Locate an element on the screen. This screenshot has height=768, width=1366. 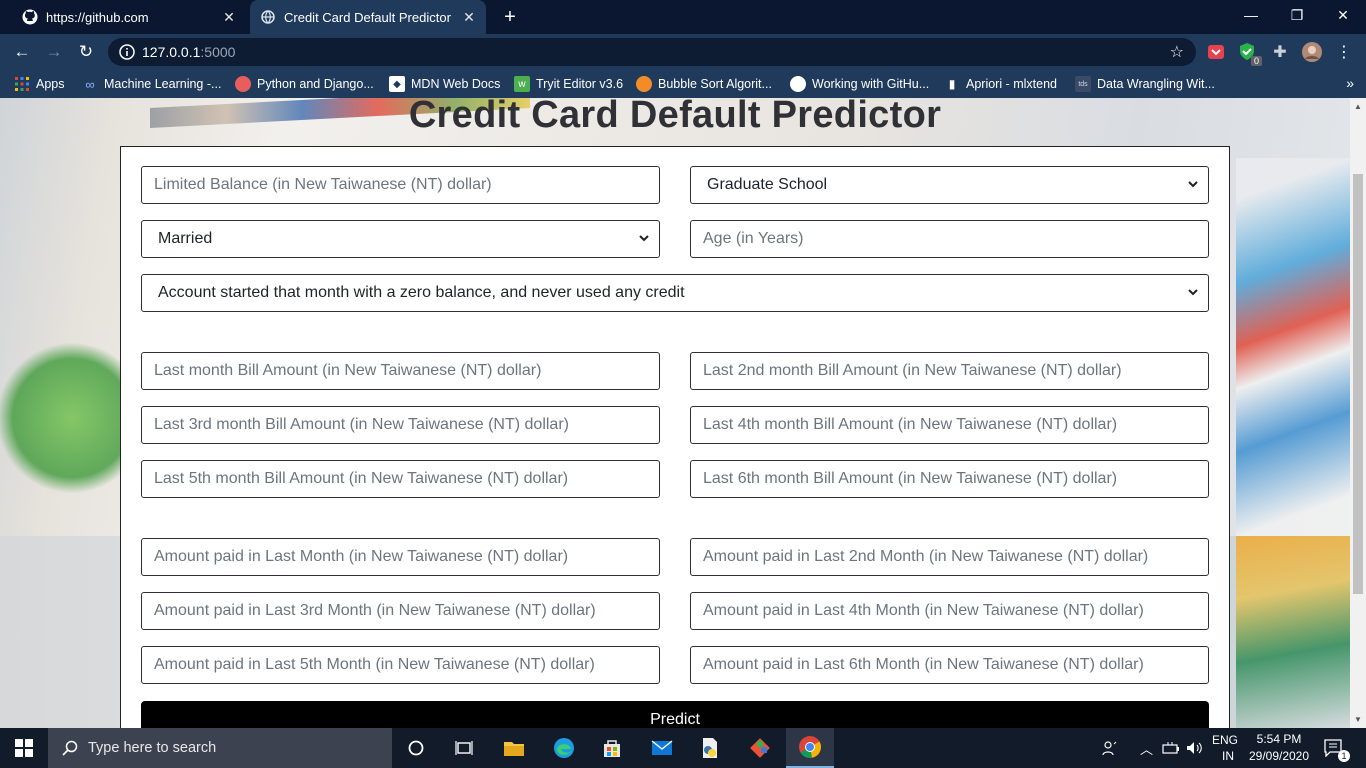
people-icon is located at coordinates (1110, 748).